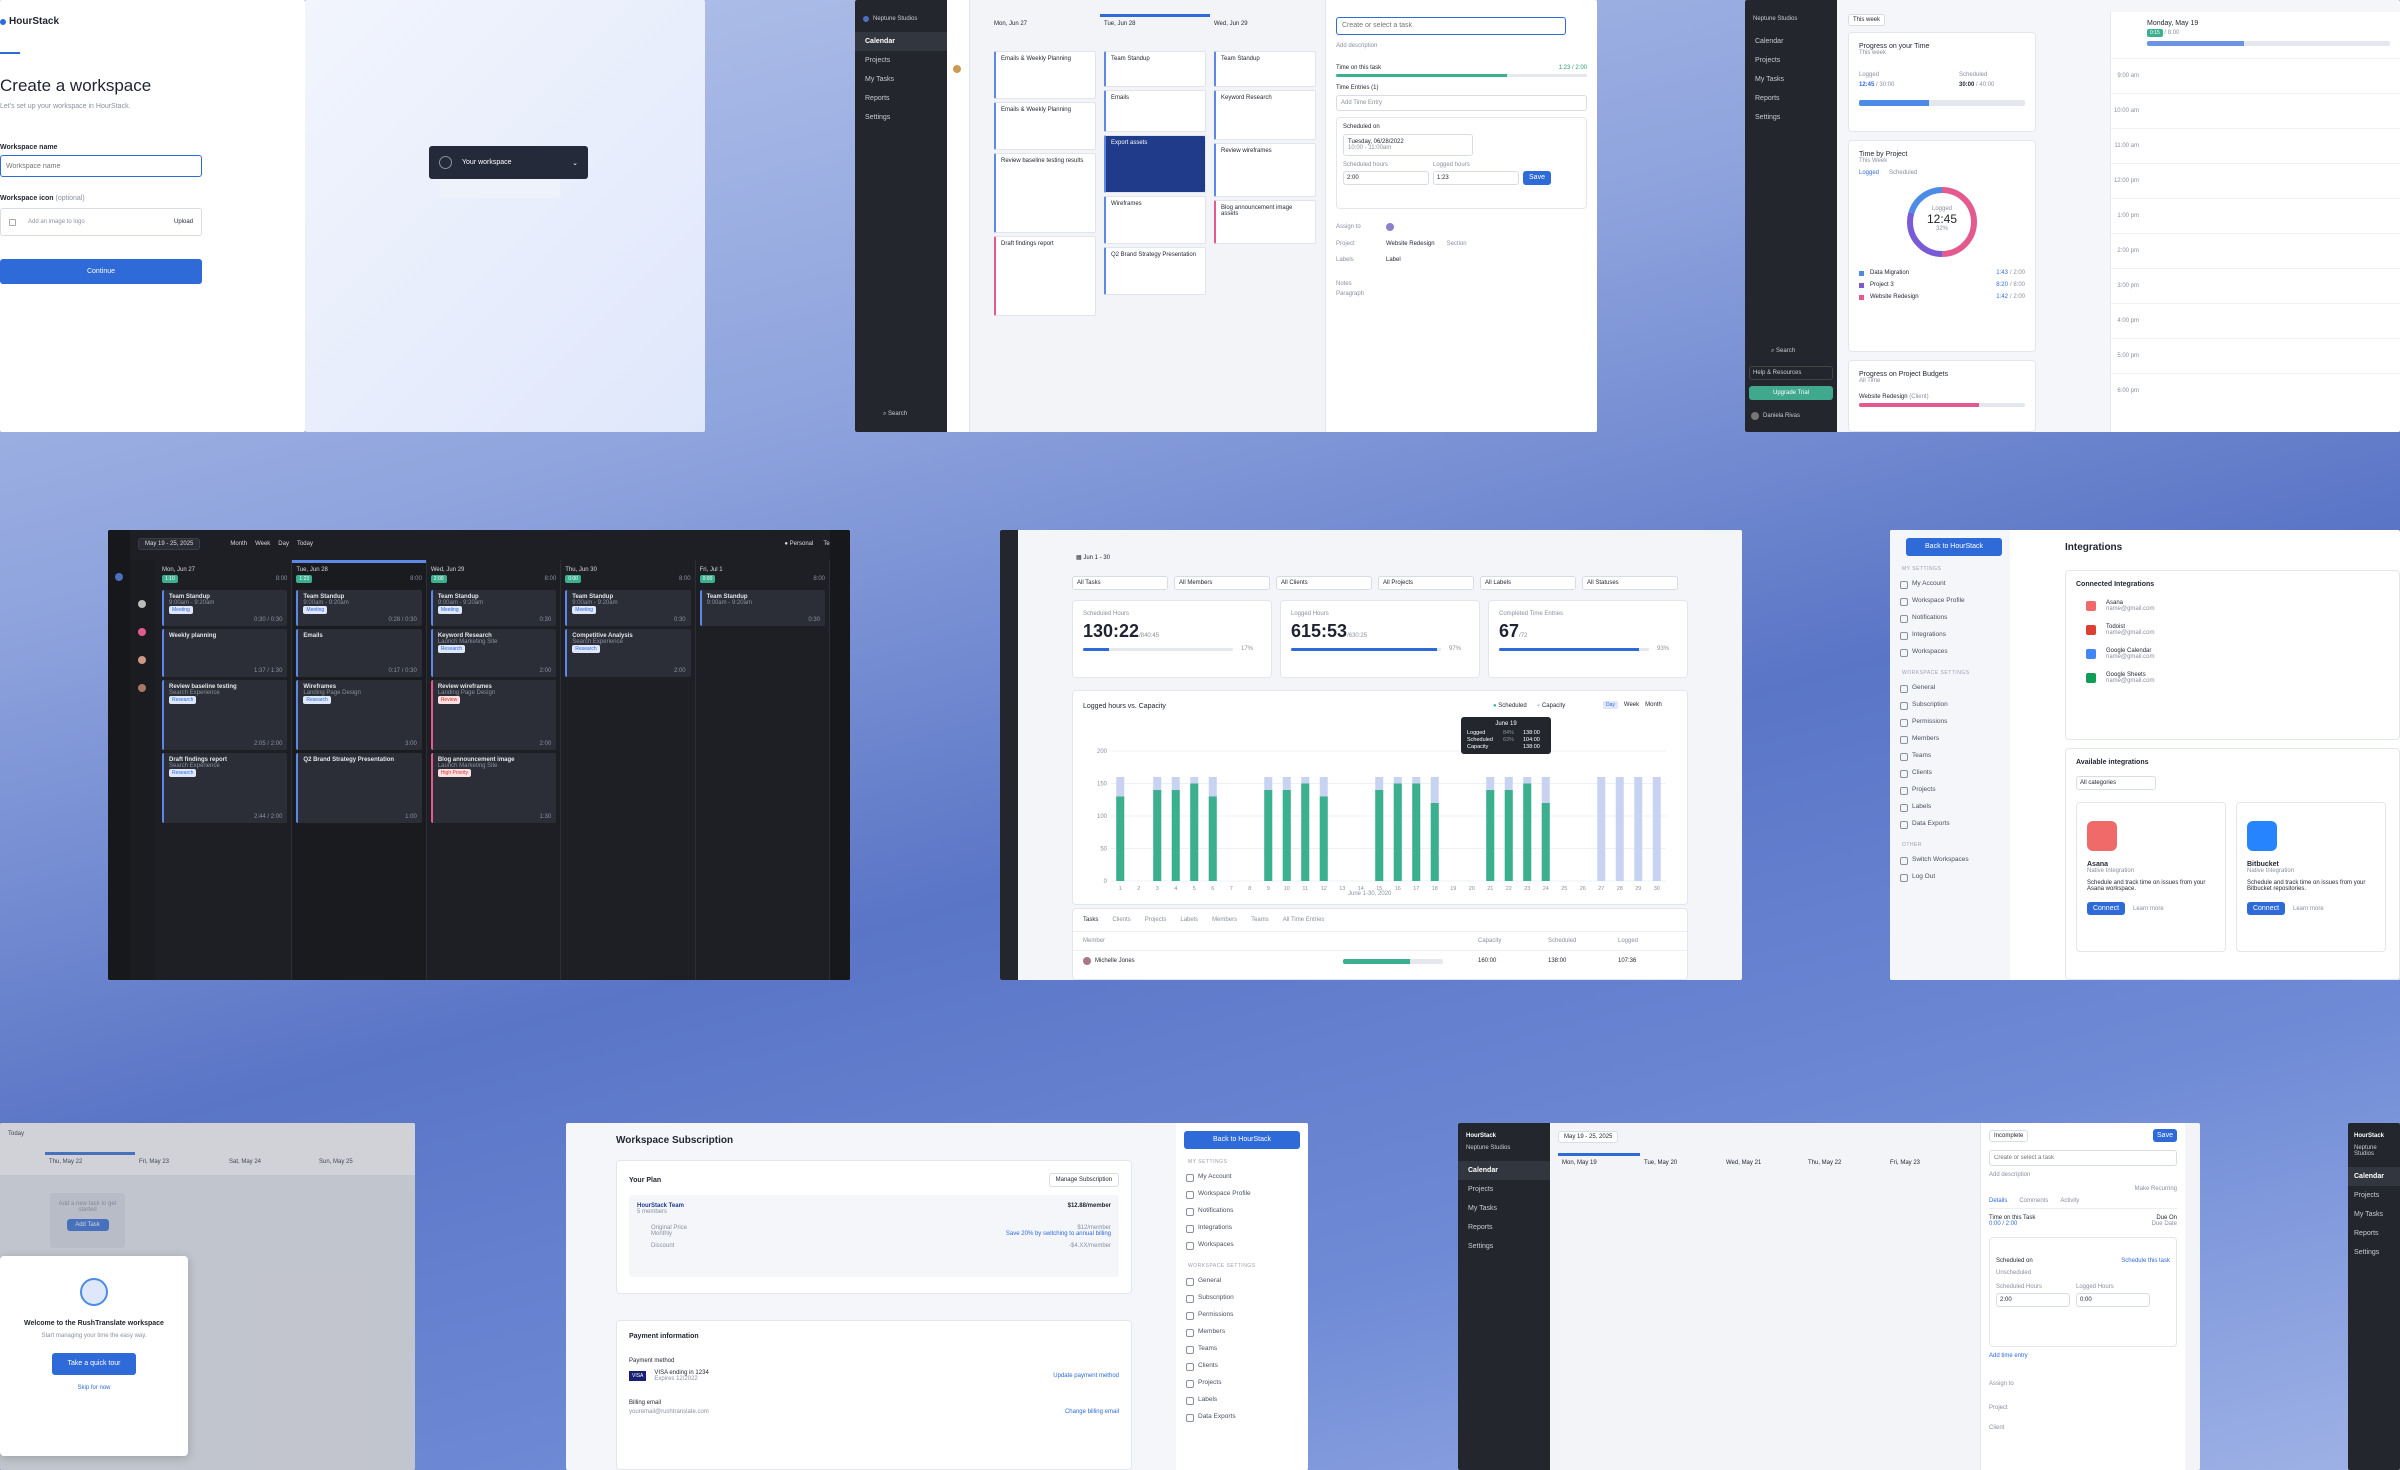 Image resolution: width=2400 pixels, height=1470 pixels. Describe the element at coordinates (1242, 1280) in the screenshot. I see `settings-nav-item: General` at that location.